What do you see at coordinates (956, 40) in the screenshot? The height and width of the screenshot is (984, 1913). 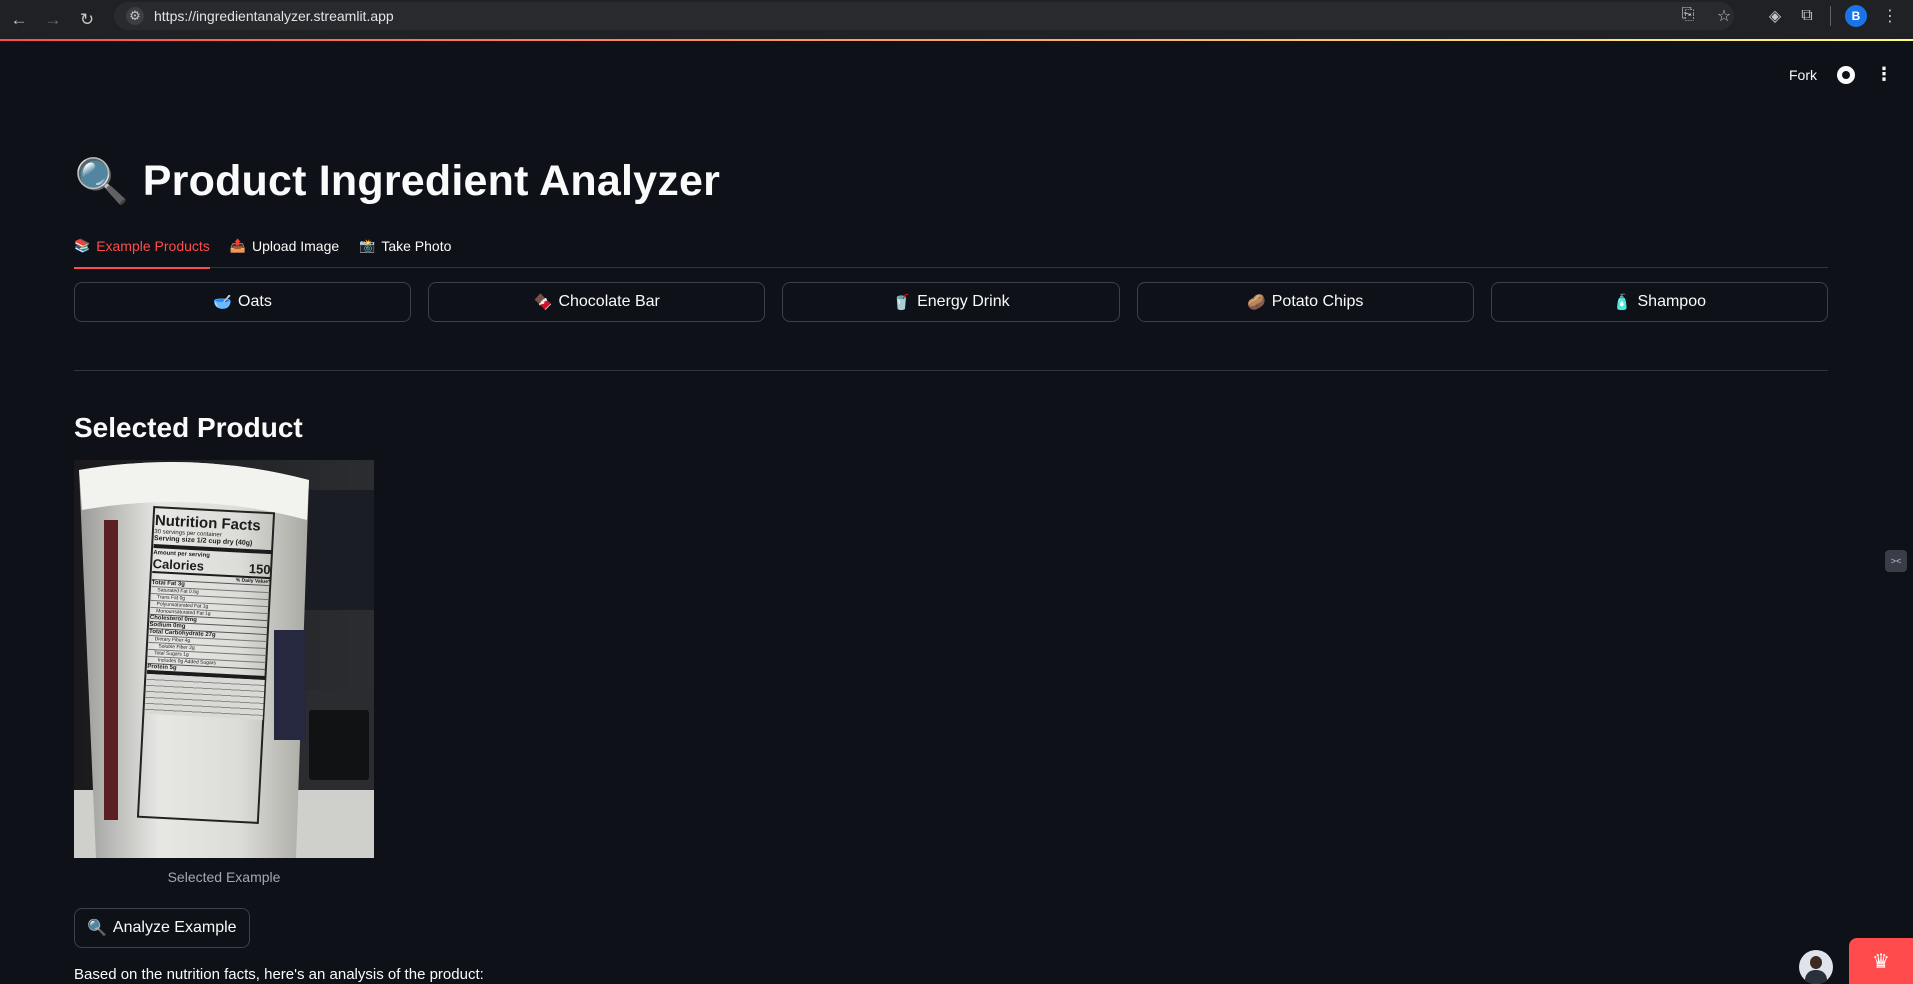 I see `header-decoration-line` at bounding box center [956, 40].